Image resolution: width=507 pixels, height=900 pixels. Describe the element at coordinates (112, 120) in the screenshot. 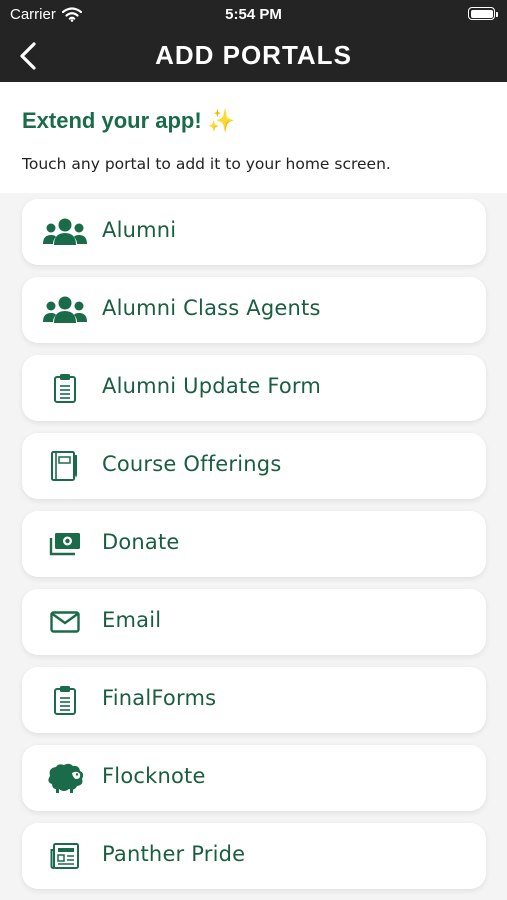

I see `headline-text: Extend your app!` at that location.